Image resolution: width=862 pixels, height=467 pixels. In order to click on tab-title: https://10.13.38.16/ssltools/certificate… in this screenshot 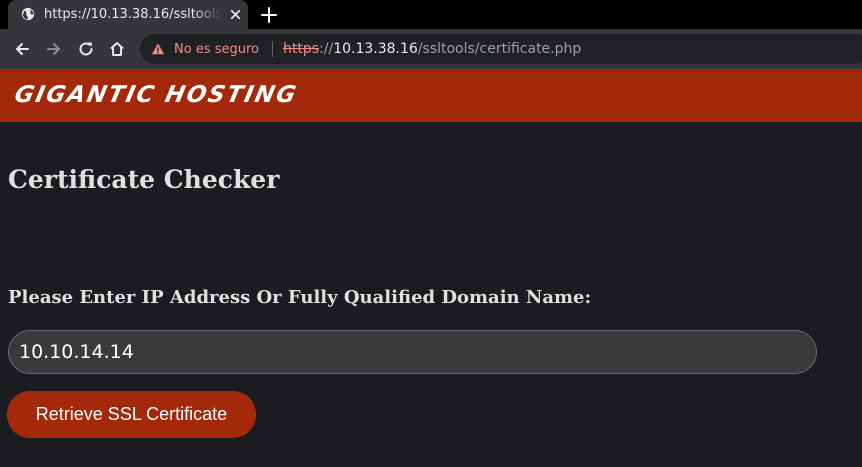, I will do `click(132, 14)`.